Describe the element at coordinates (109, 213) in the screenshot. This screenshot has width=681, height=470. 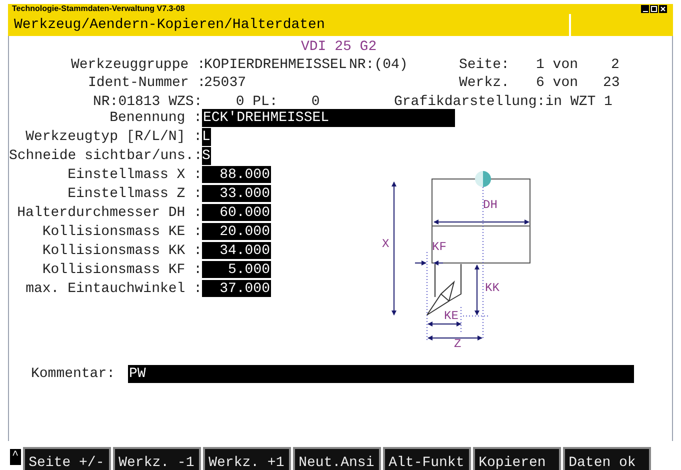
I see `field-label: Halterdurchmesser DH :` at that location.